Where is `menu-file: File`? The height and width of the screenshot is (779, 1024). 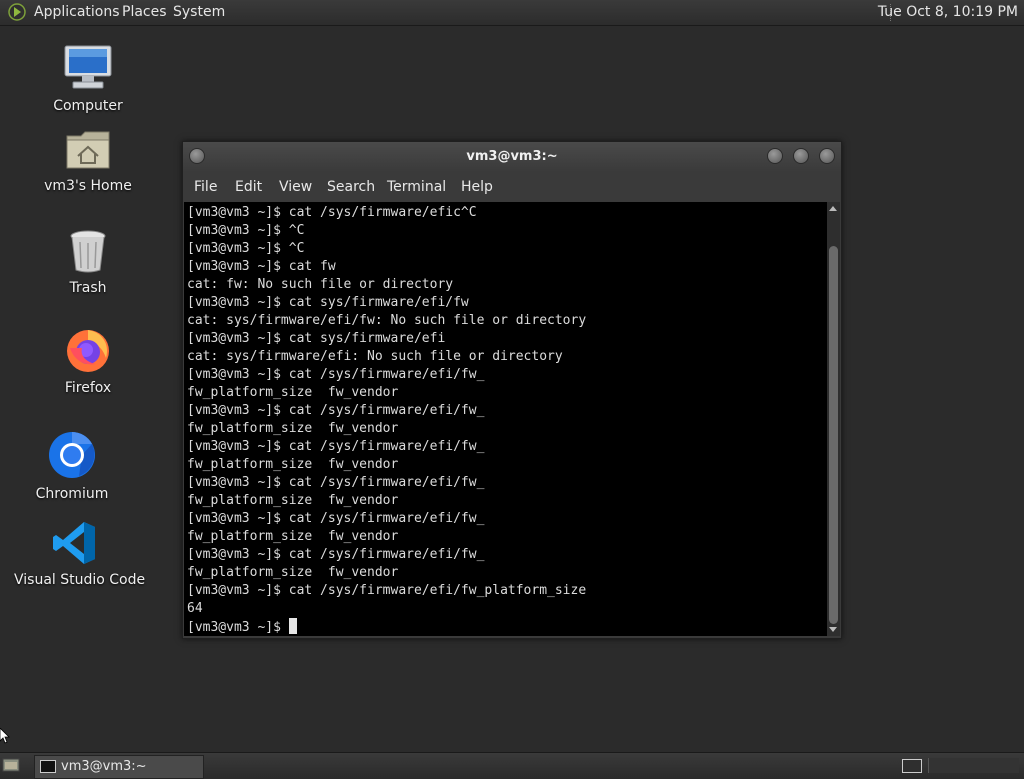 menu-file: File is located at coordinates (205, 187).